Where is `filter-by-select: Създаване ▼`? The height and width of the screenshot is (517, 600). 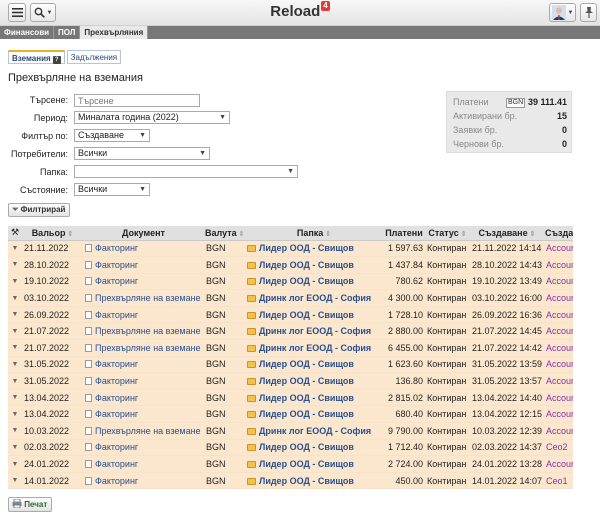 filter-by-select: Създаване ▼ is located at coordinates (112, 135).